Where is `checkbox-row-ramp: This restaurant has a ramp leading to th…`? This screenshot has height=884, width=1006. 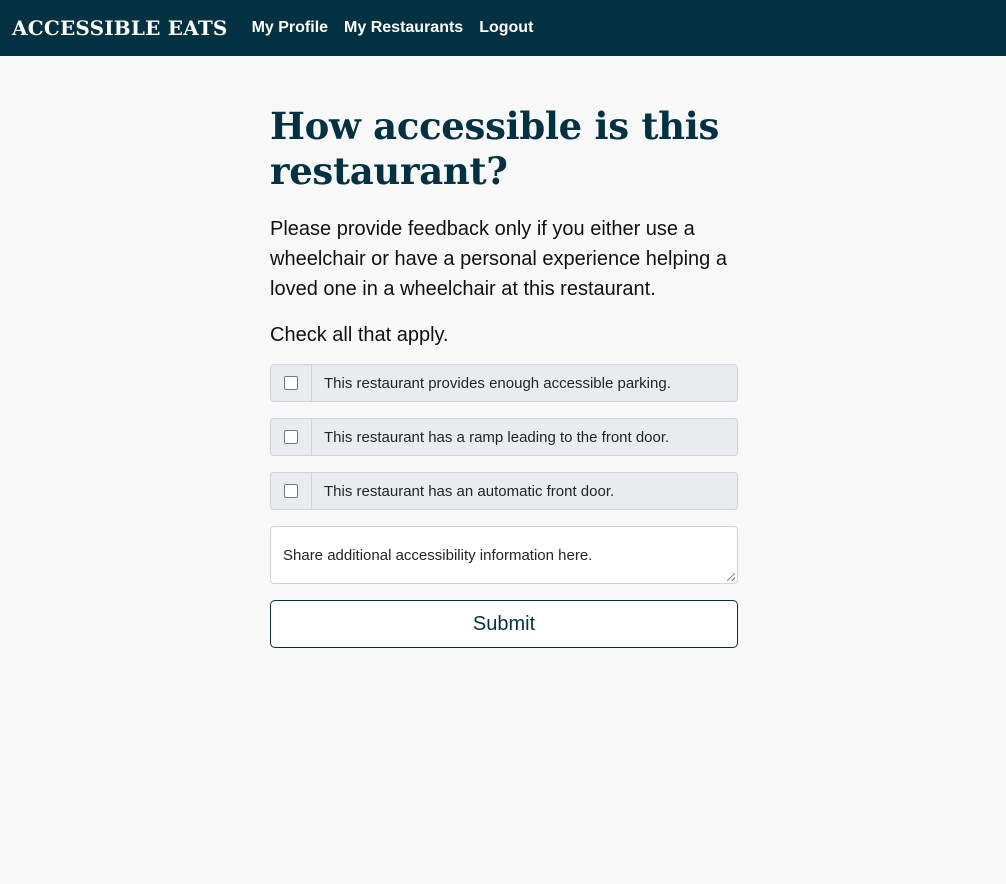 checkbox-row-ramp: This restaurant has a ramp leading to th… is located at coordinates (504, 437).